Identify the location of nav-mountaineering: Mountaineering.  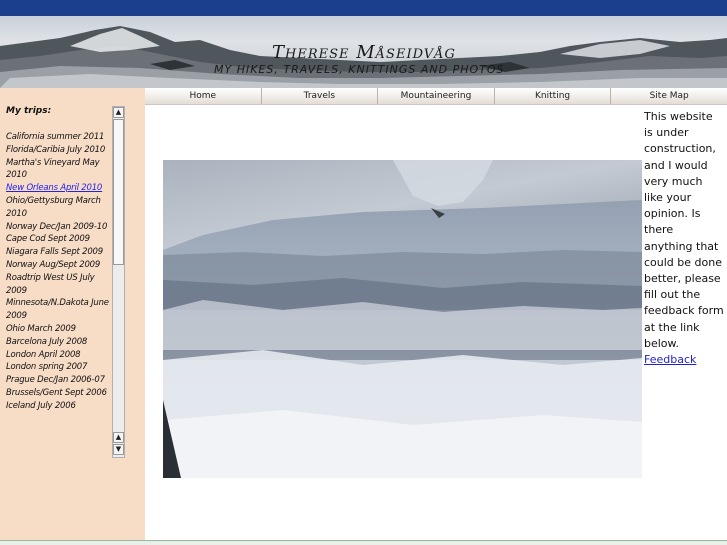
(435, 96).